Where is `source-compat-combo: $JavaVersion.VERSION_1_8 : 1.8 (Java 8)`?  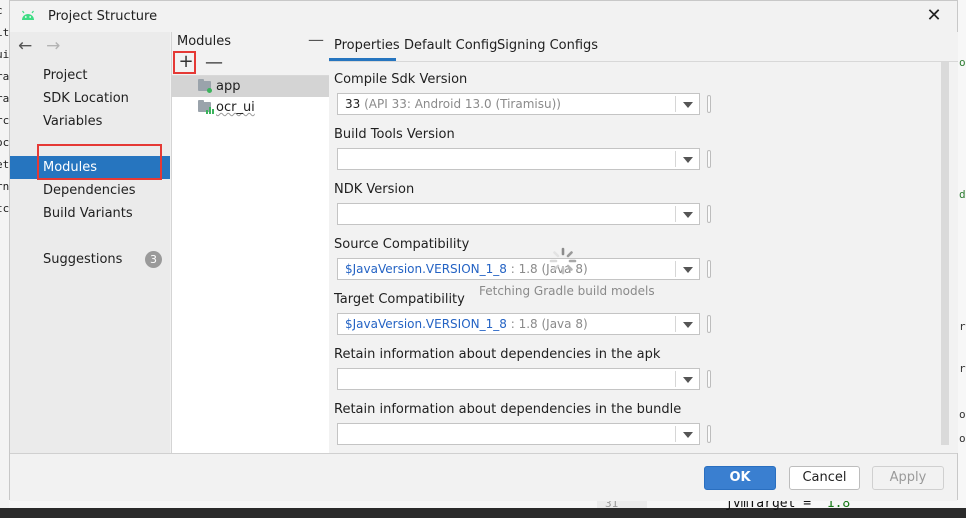 source-compat-combo: $JavaVersion.VERSION_1_8 : 1.8 (Java 8) is located at coordinates (518, 269).